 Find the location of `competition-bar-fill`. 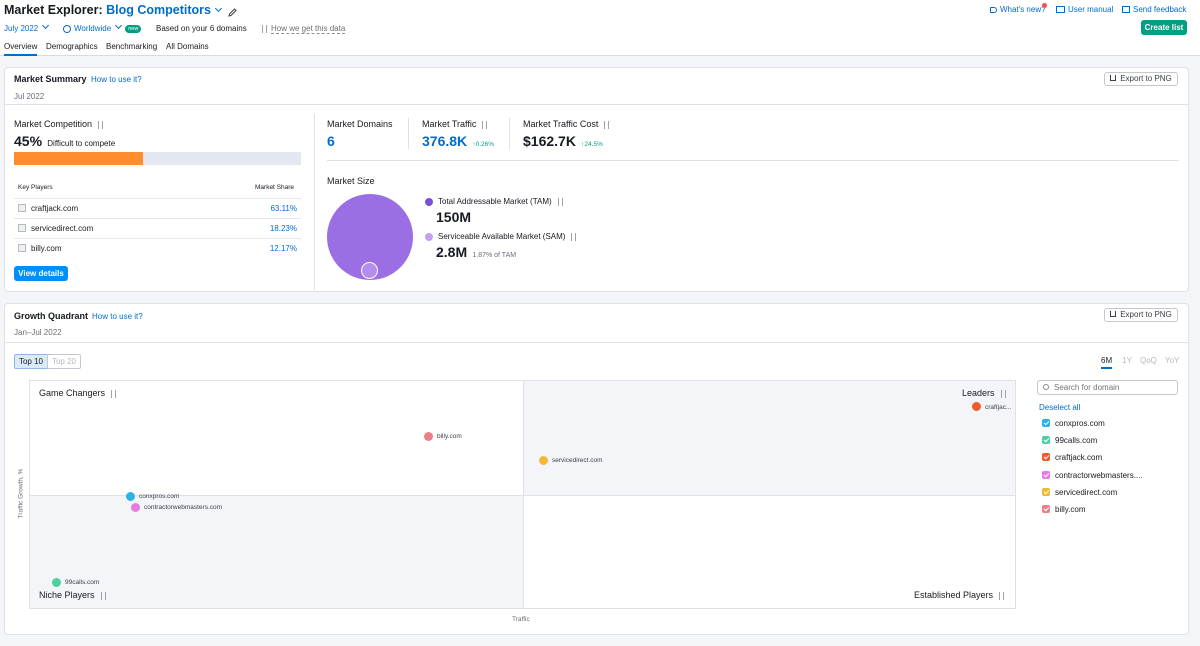

competition-bar-fill is located at coordinates (79, 158).